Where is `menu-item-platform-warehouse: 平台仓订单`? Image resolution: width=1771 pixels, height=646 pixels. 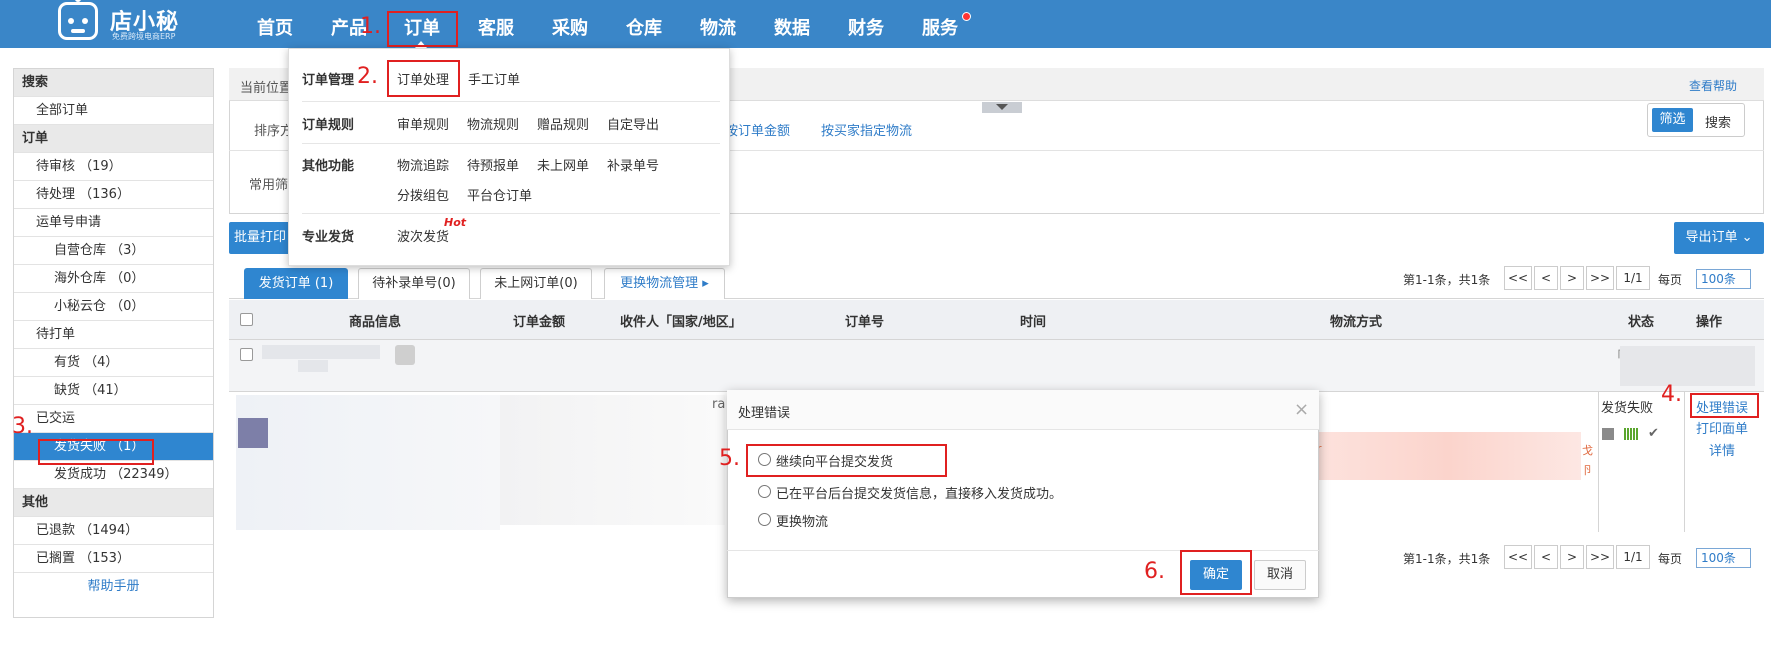
menu-item-platform-warehouse: 平台仓订单 is located at coordinates (499, 194).